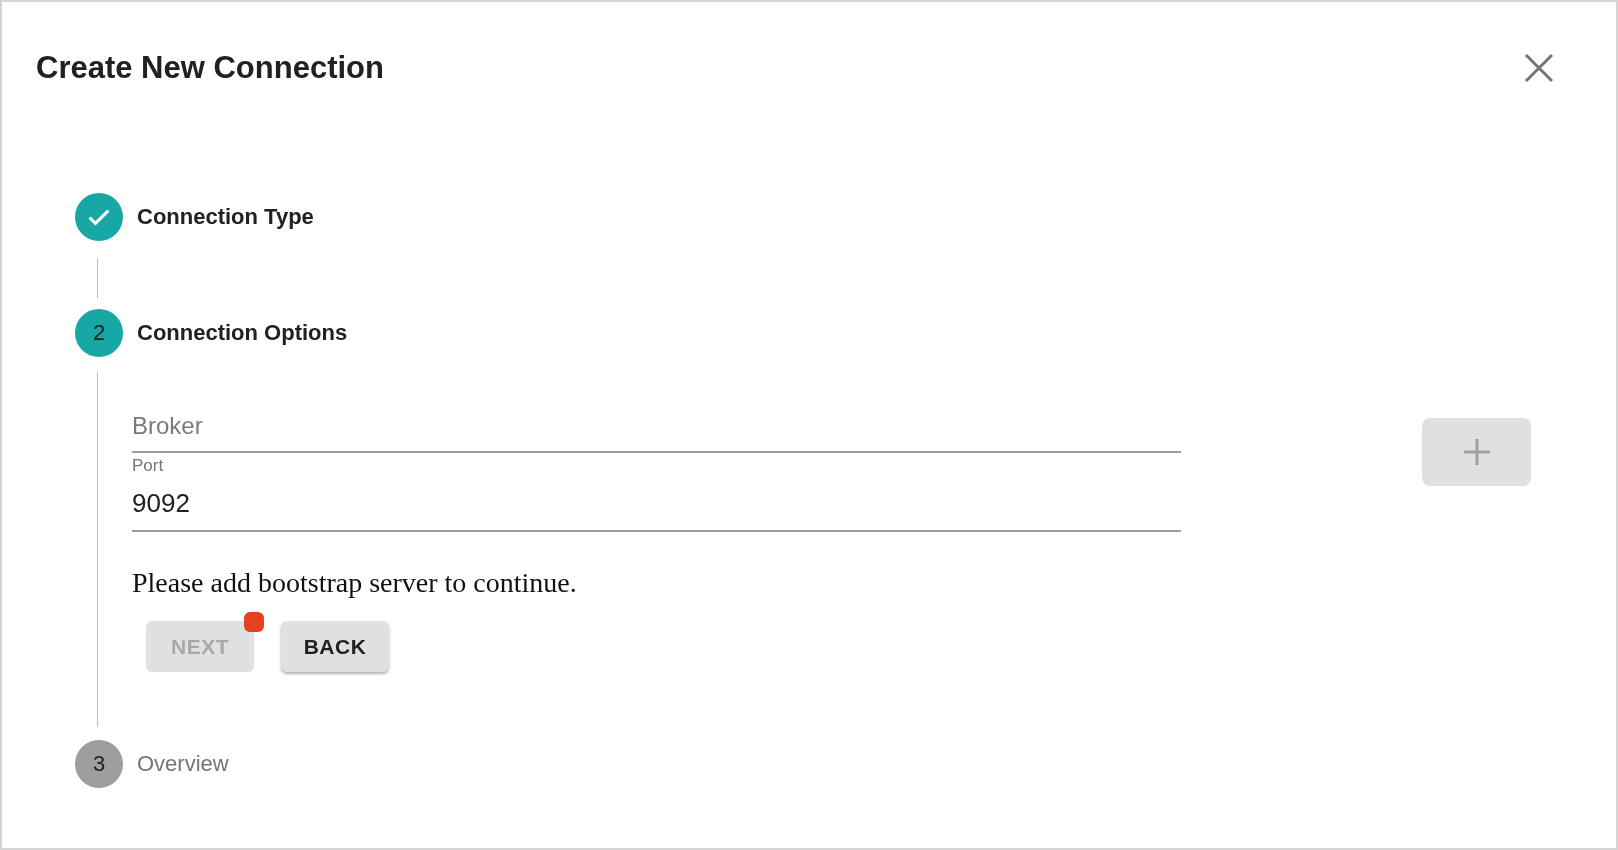  Describe the element at coordinates (148, 466) in the screenshot. I see `field-label: Port` at that location.